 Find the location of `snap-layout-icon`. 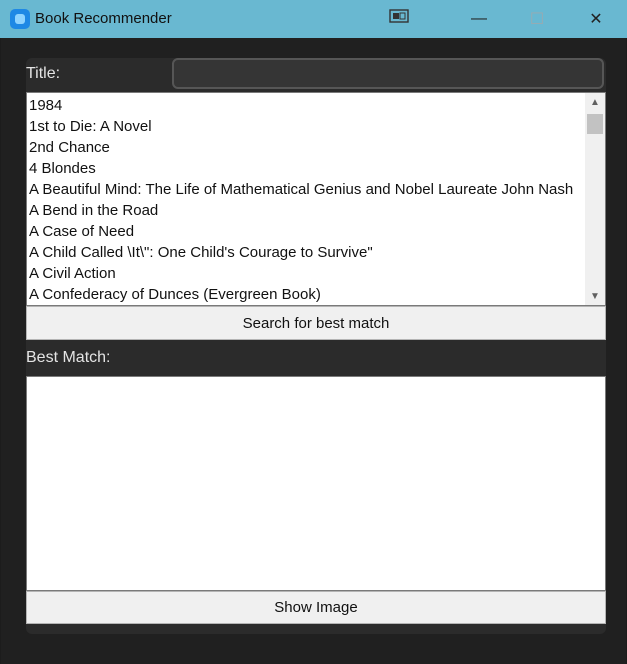

snap-layout-icon is located at coordinates (399, 16).